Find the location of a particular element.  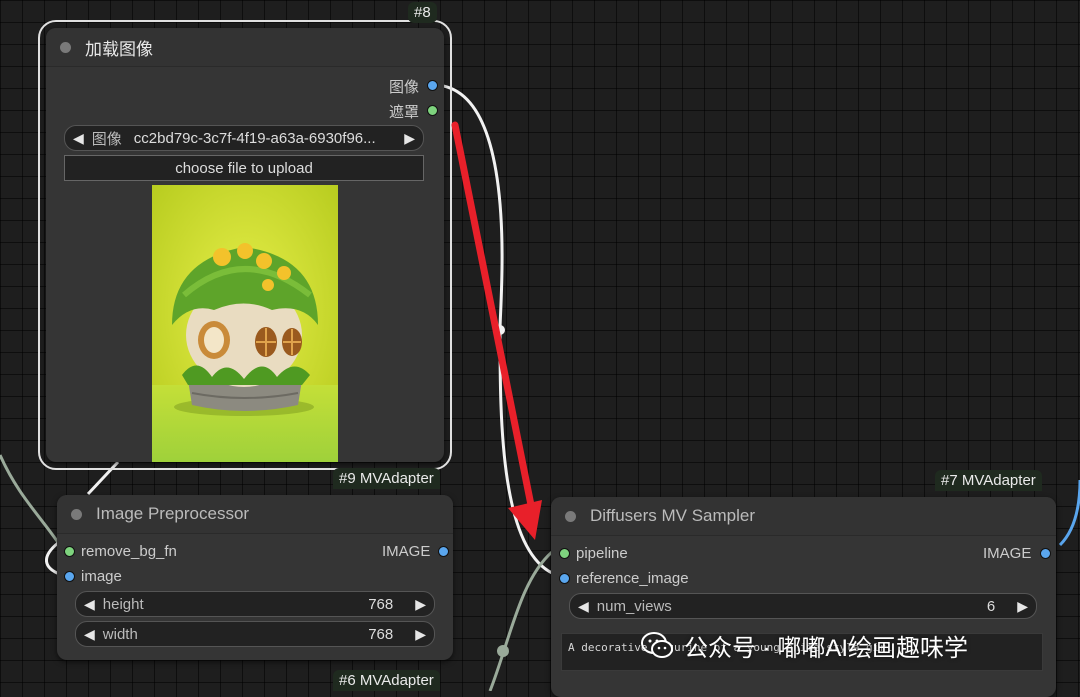

wire-mask-to-preprocessor is located at coordinates (103, 478).